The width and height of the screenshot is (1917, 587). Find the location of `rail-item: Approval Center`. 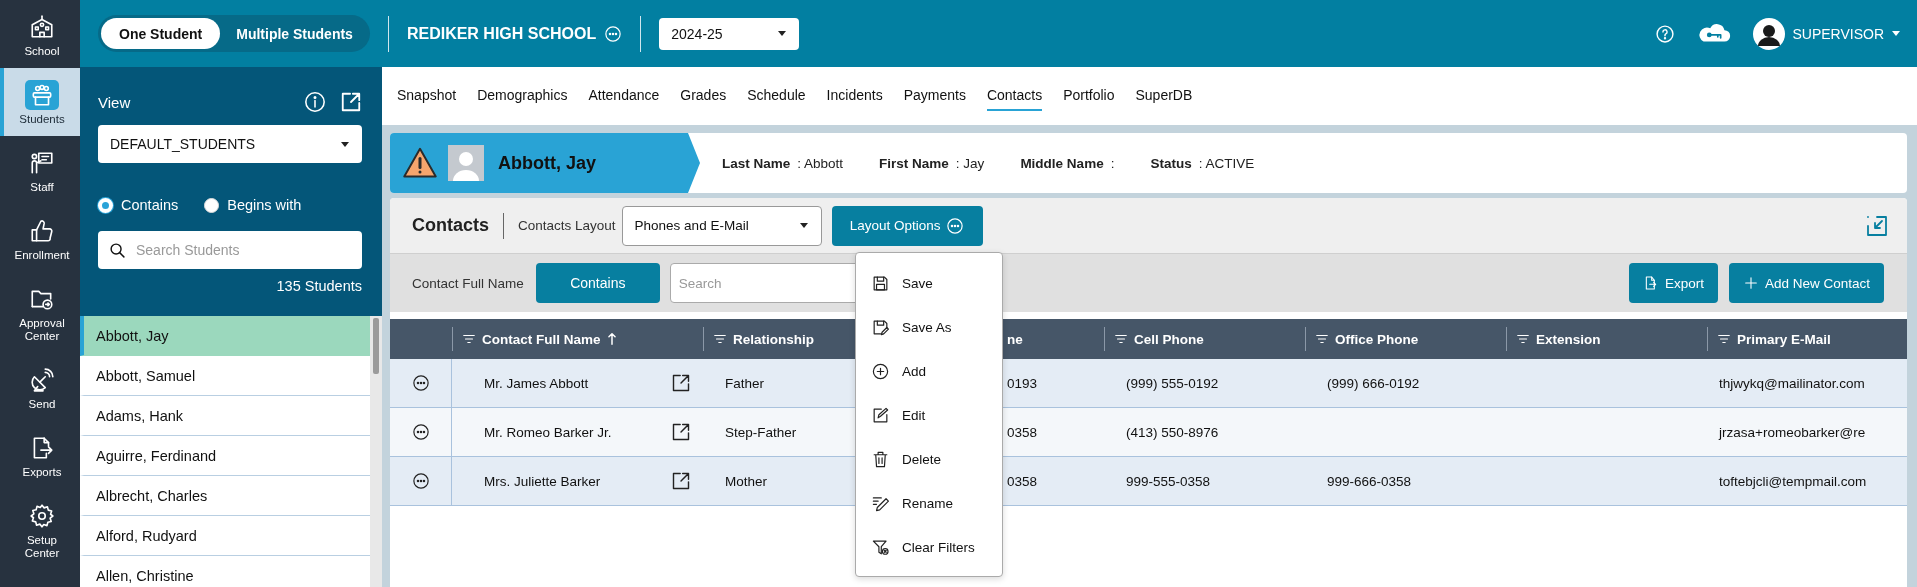

rail-item: Approval Center is located at coordinates (40, 312).